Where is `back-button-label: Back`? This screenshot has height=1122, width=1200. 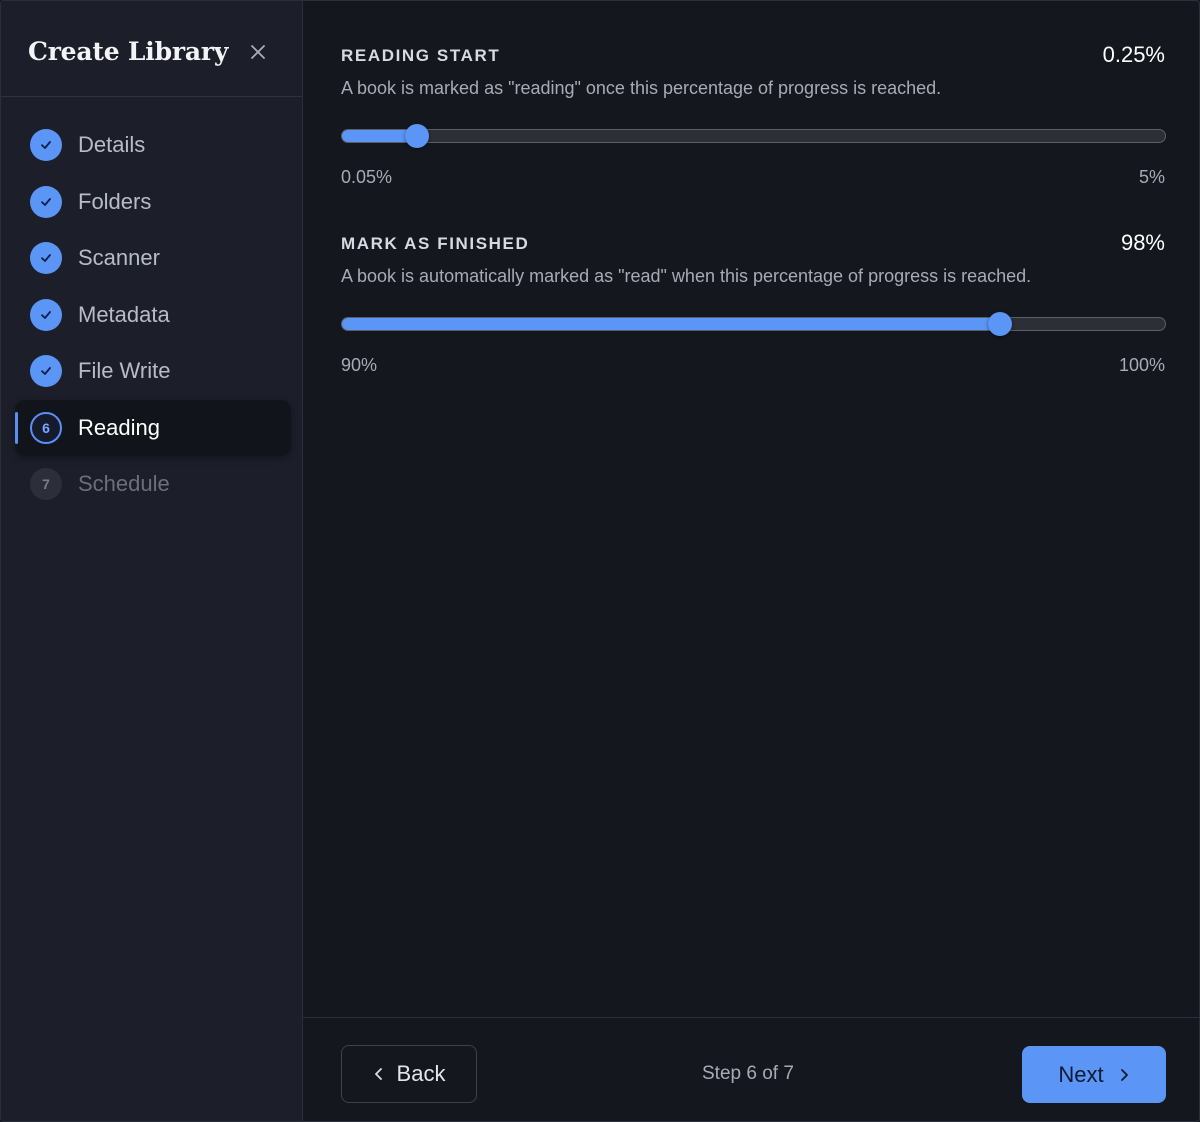
back-button-label: Back is located at coordinates (421, 1073).